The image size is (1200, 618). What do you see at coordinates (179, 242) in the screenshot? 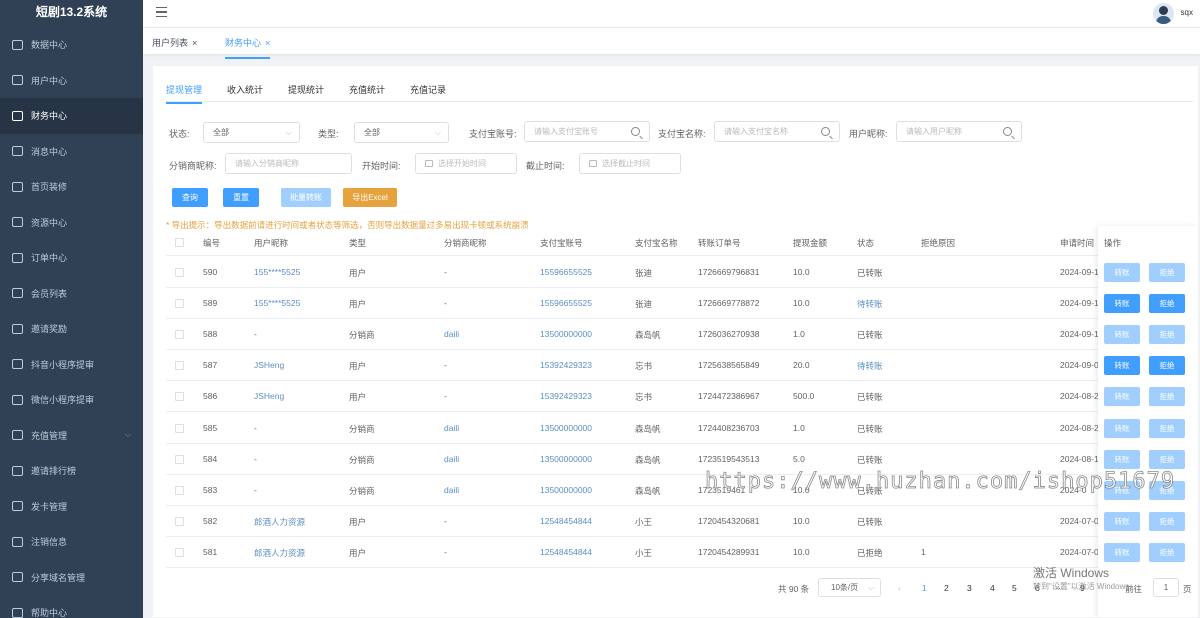
I see `select-all-checkbox` at bounding box center [179, 242].